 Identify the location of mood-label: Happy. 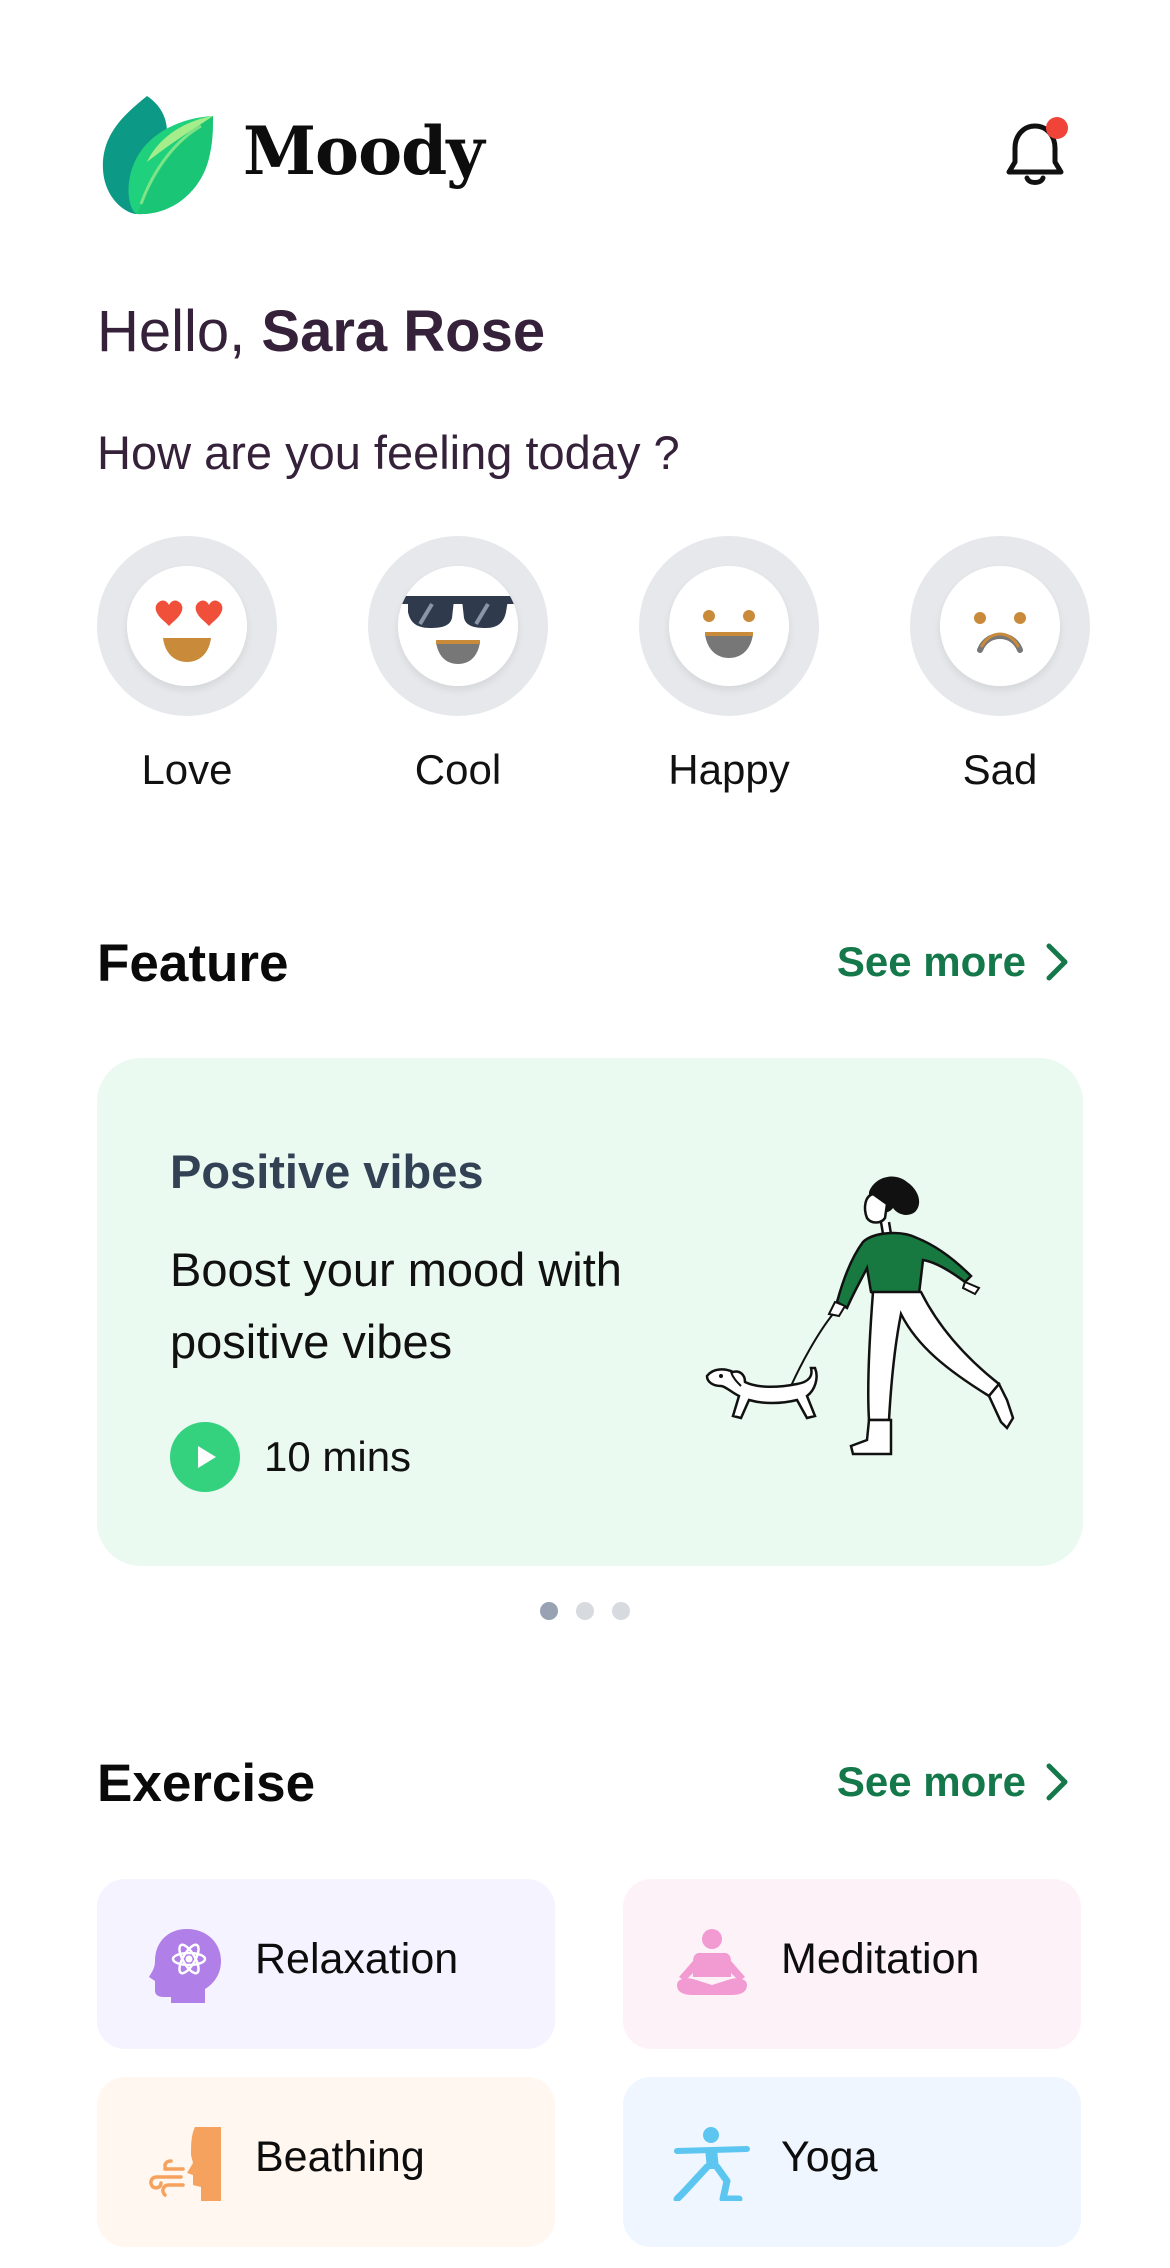
(729, 769).